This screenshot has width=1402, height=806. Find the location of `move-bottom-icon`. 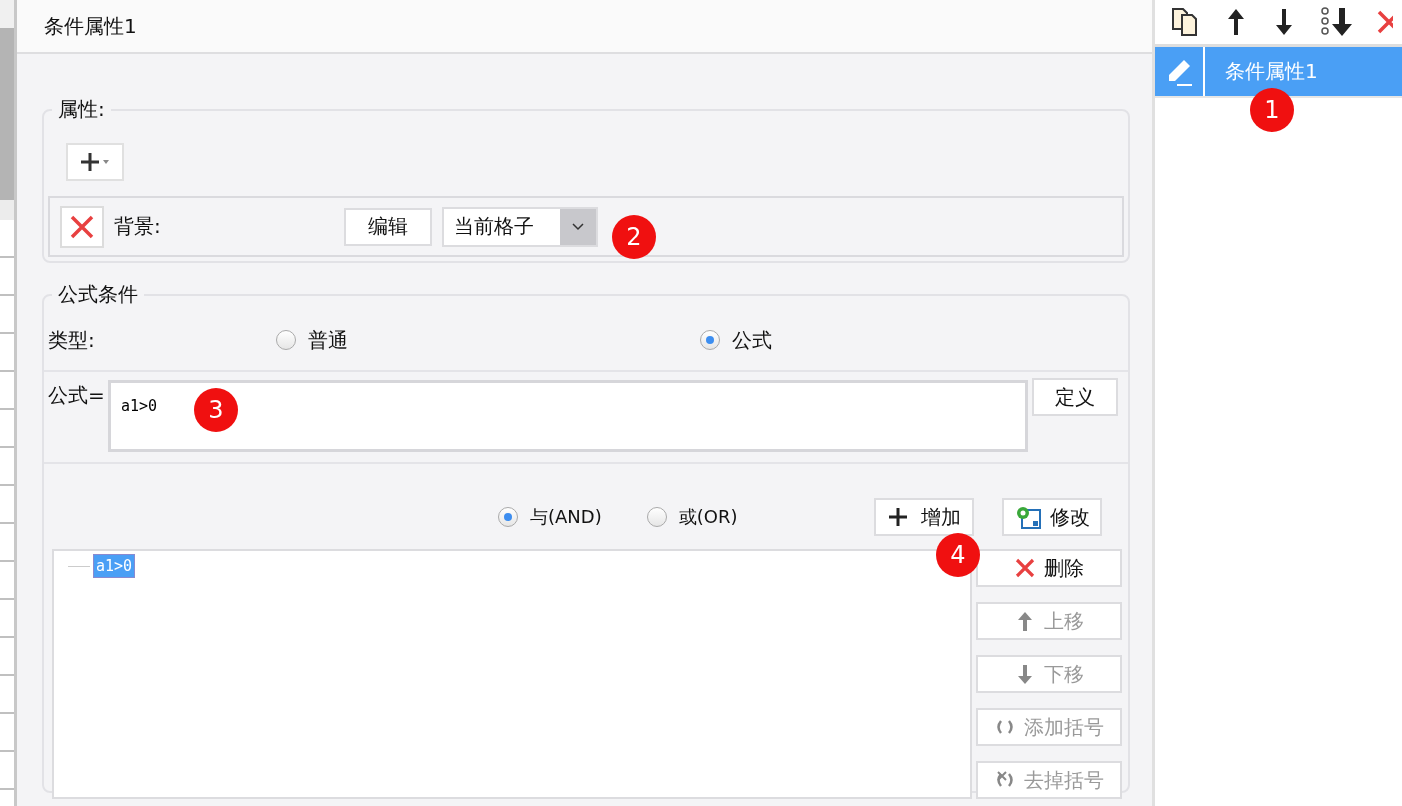

move-bottom-icon is located at coordinates (1338, 22).